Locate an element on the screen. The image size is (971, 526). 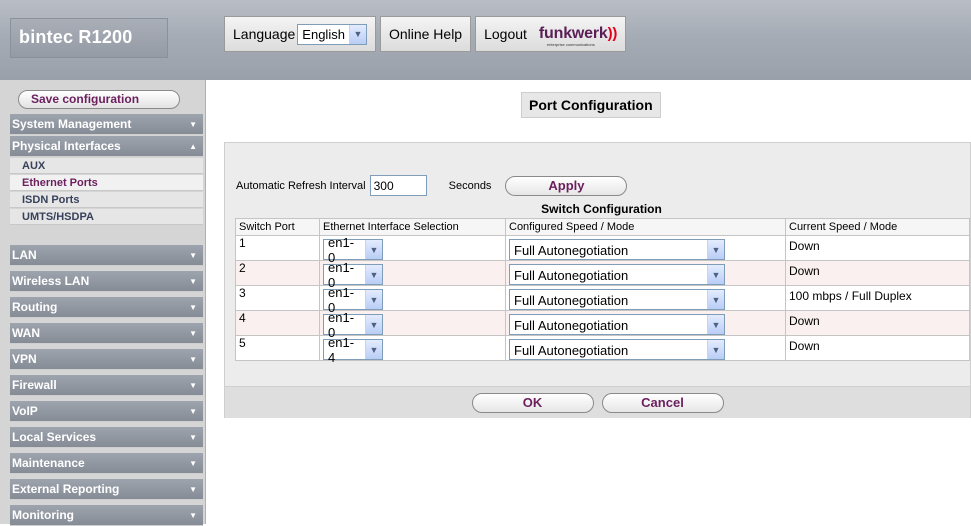
sidebar-item-label: Maintenance is located at coordinates (48, 463).